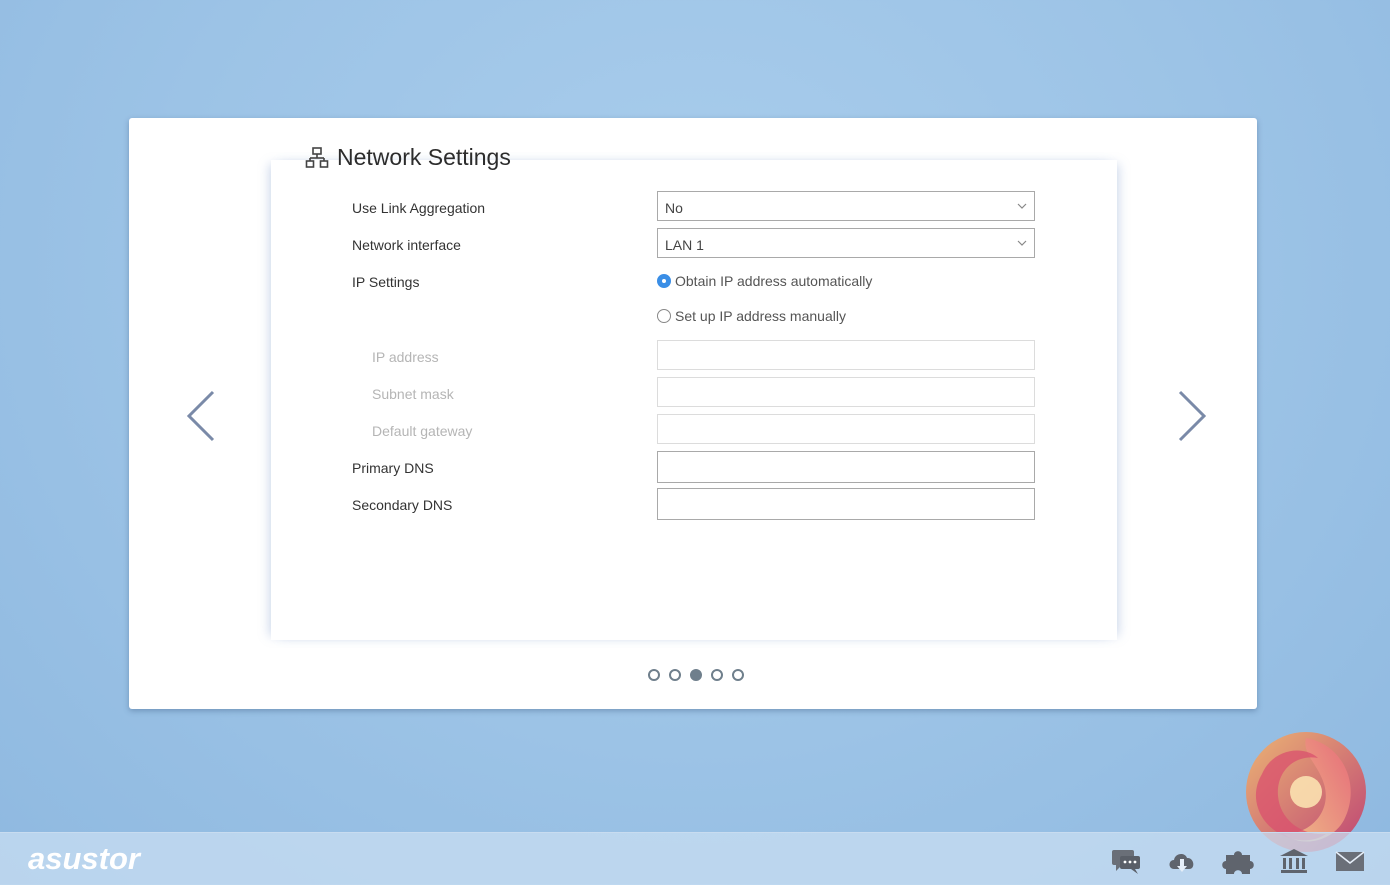 This screenshot has height=885, width=1390. Describe the element at coordinates (774, 281) in the screenshot. I see `radio-label-auto: Obtain IP address automatically` at that location.